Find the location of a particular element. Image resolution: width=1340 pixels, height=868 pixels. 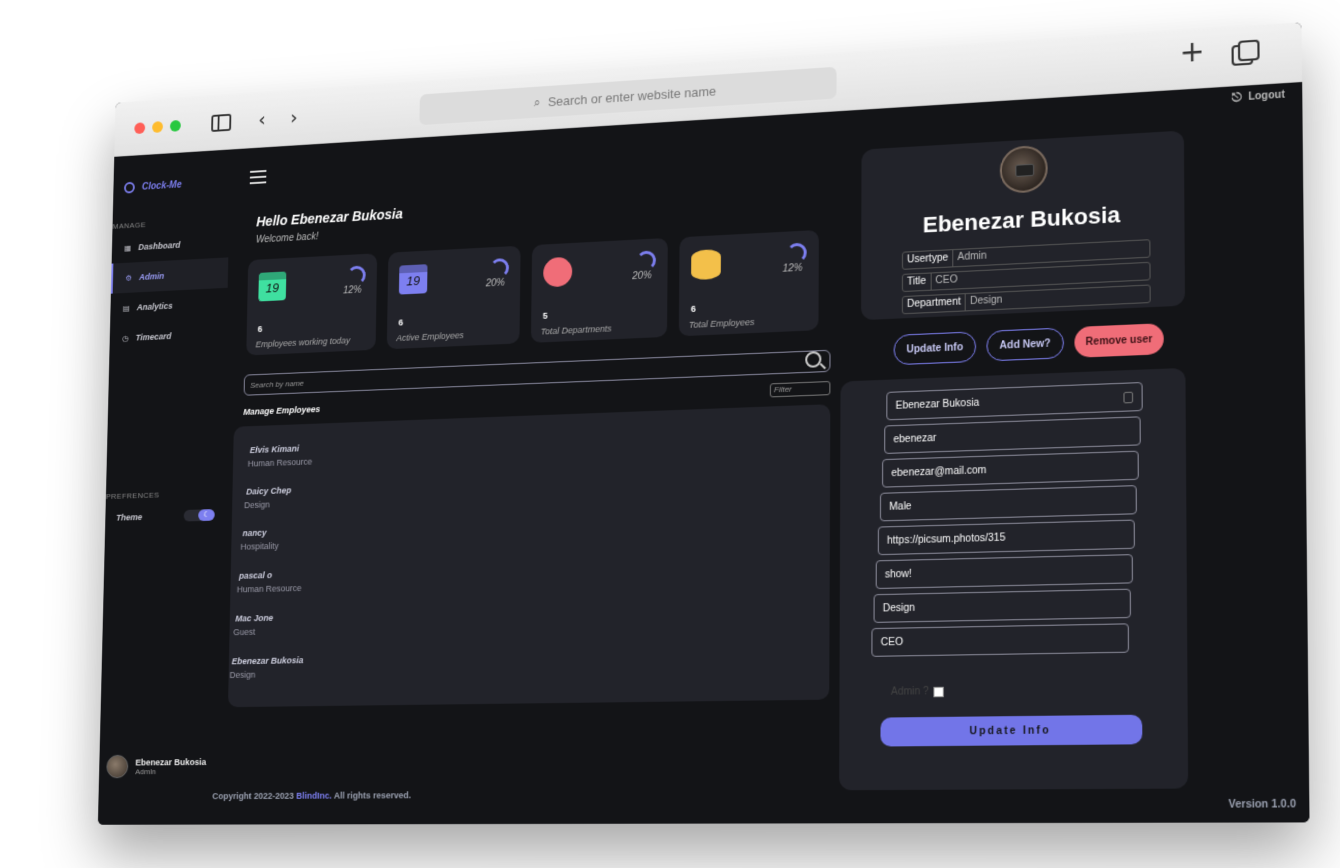

back-icon: ‹ is located at coordinates (262, 119).